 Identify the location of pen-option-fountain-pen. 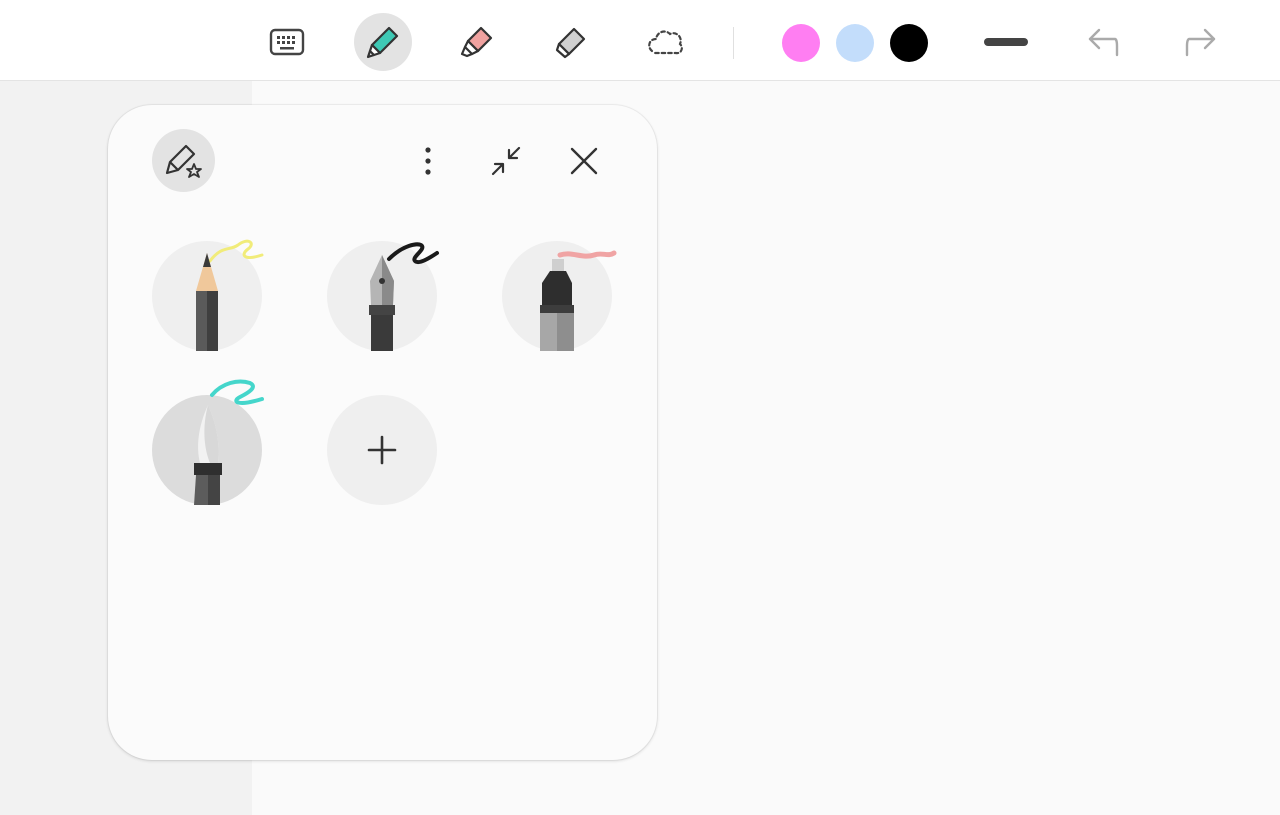
(383, 296).